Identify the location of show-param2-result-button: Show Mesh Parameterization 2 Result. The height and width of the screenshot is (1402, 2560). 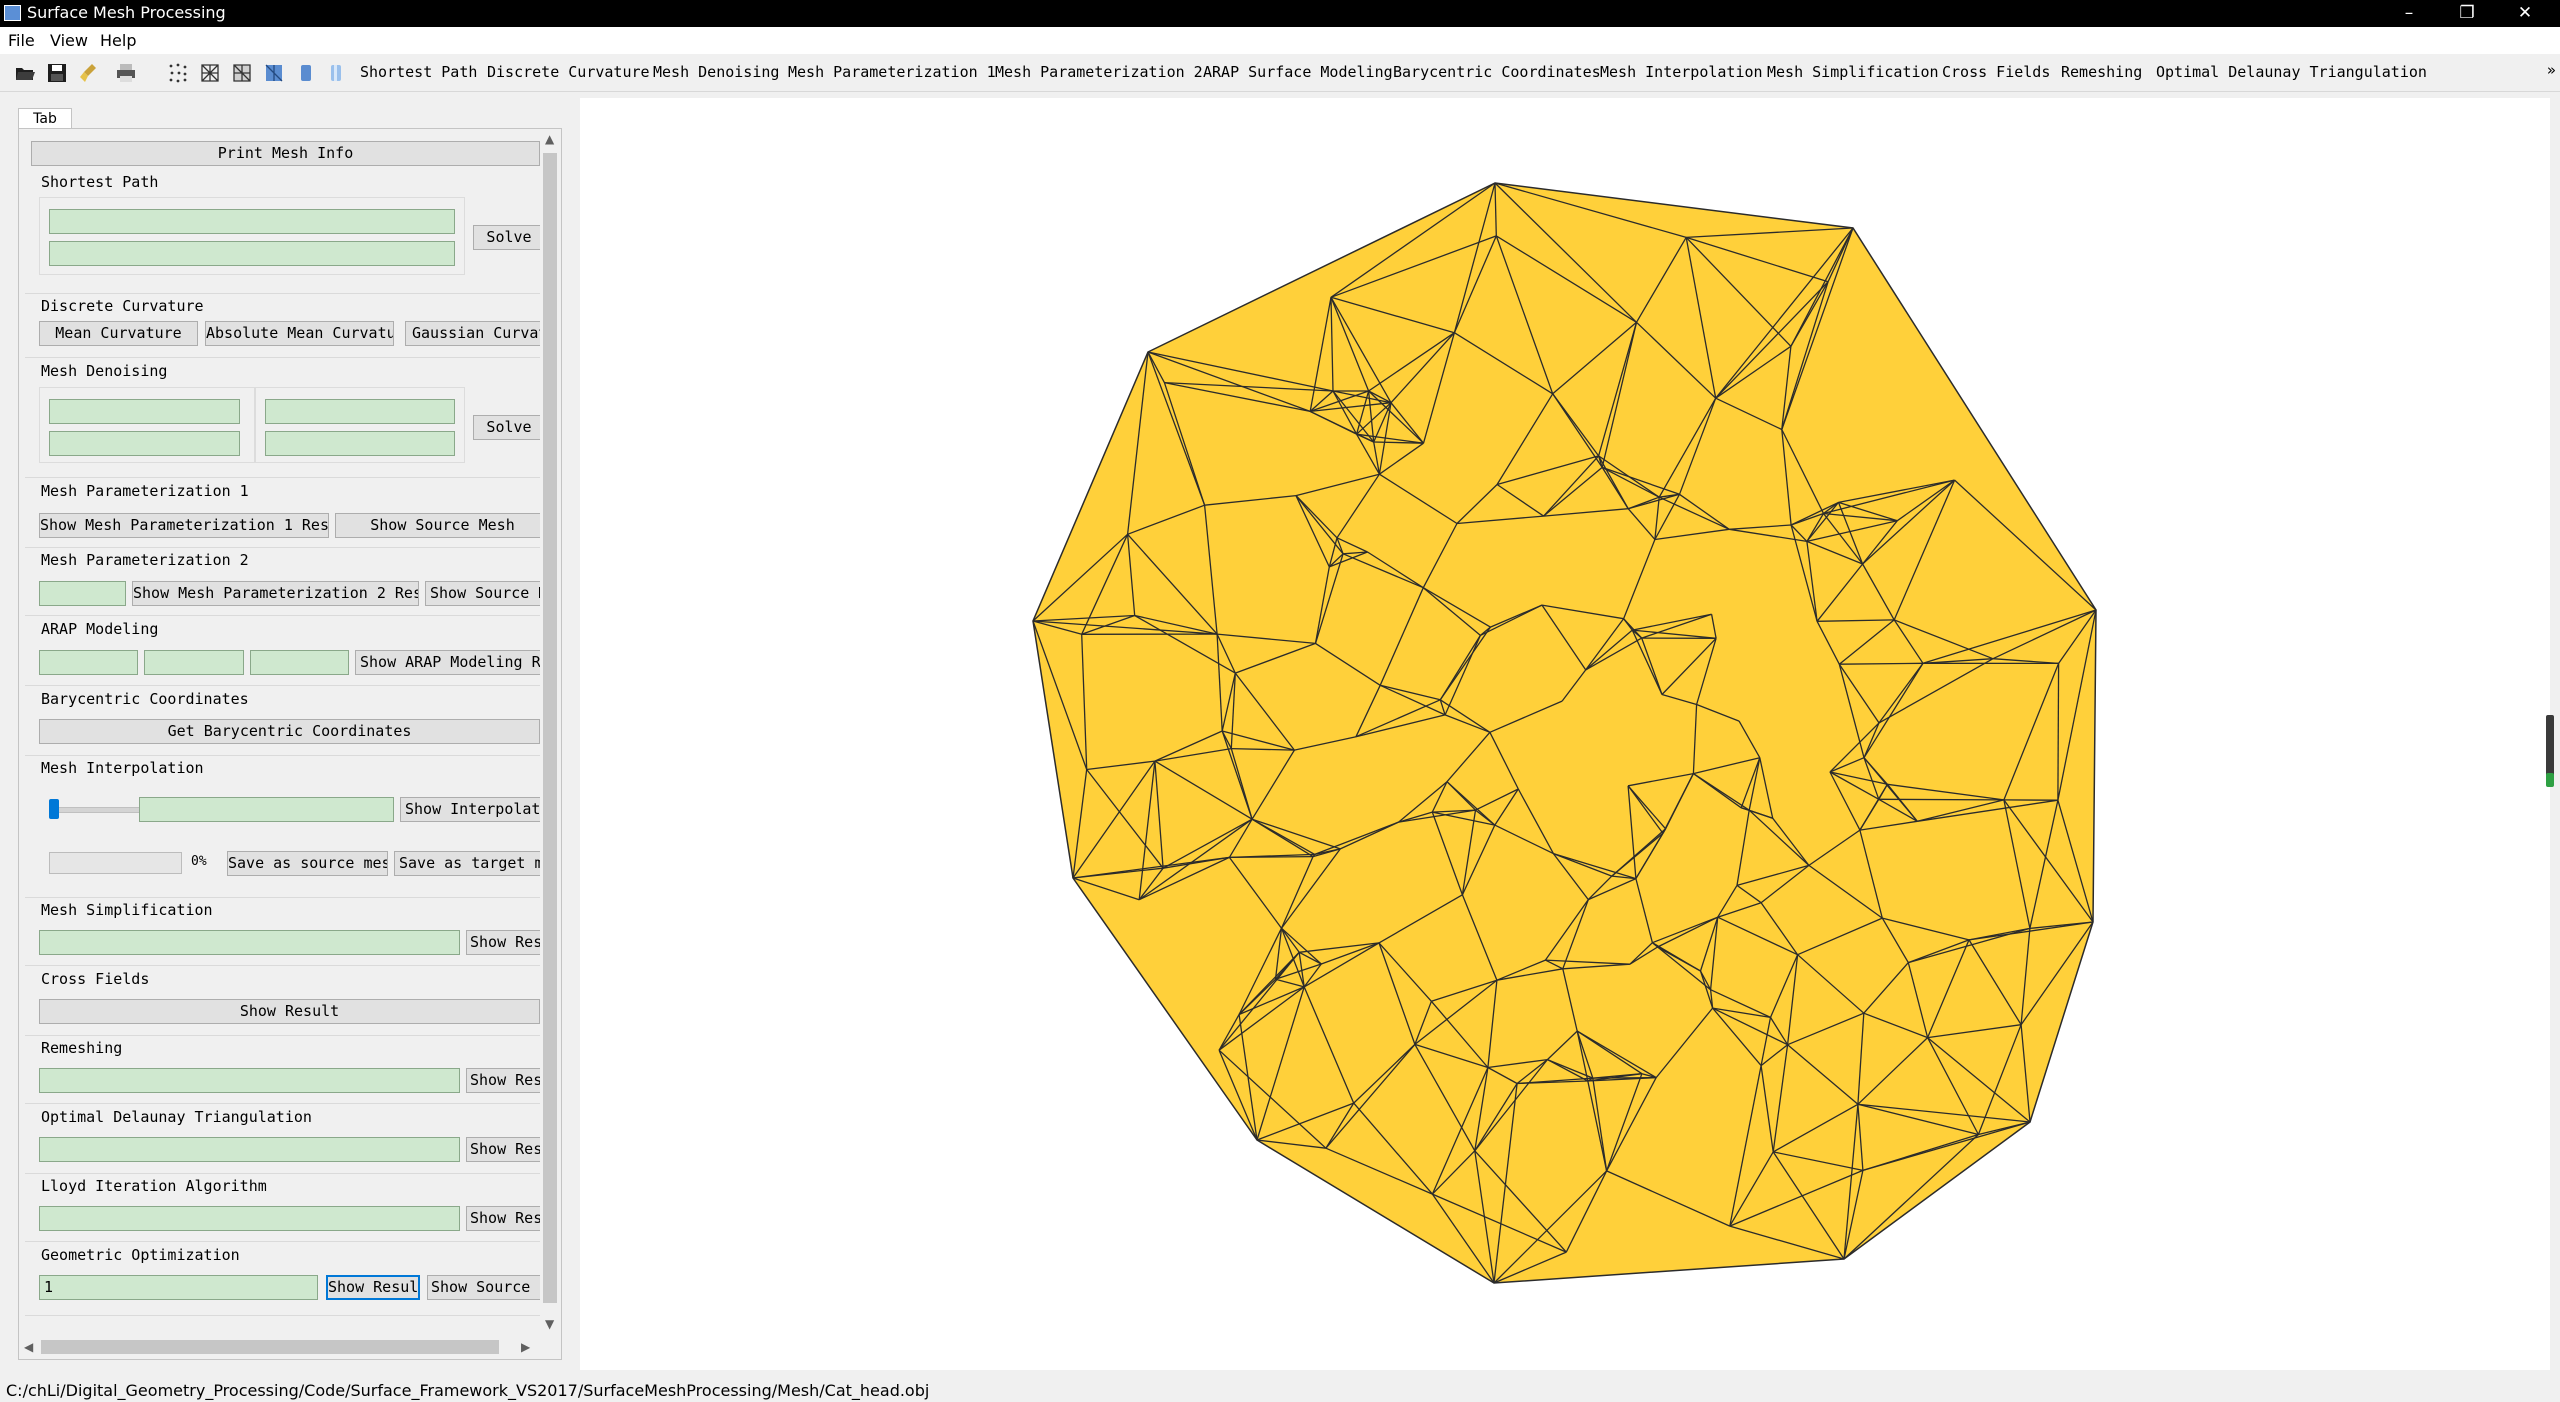
(275, 593).